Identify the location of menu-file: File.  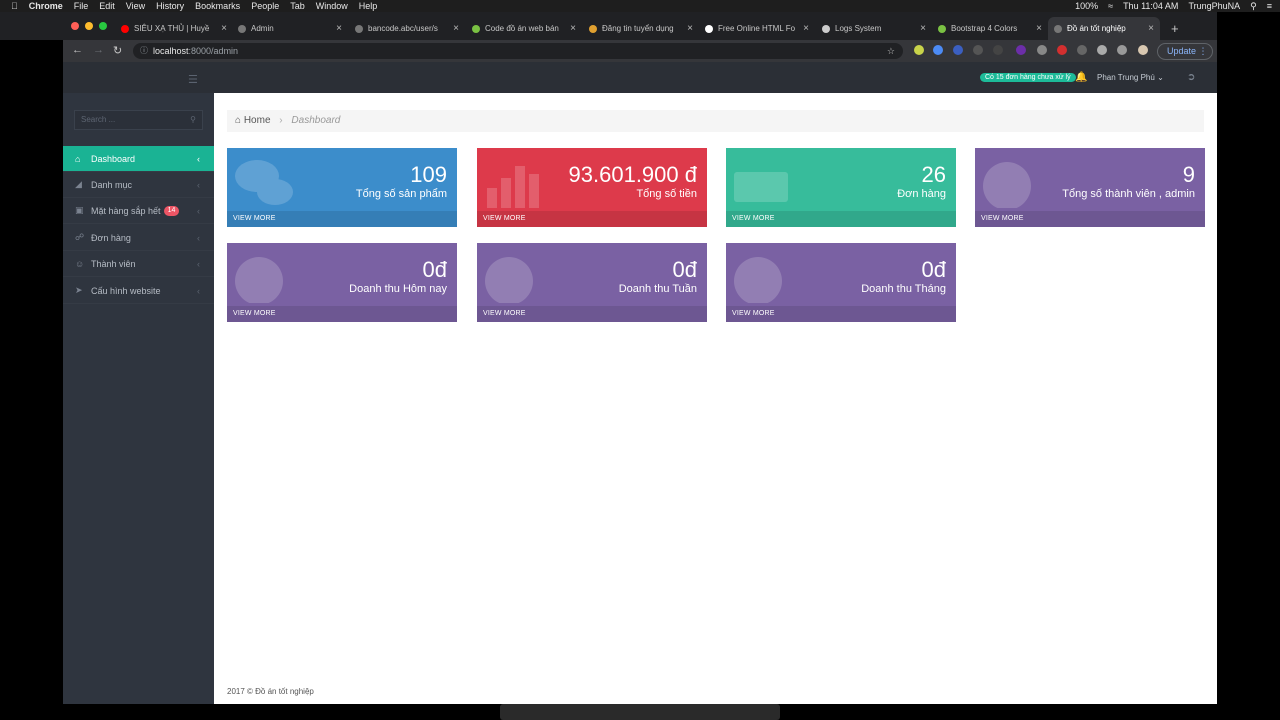
(81, 6).